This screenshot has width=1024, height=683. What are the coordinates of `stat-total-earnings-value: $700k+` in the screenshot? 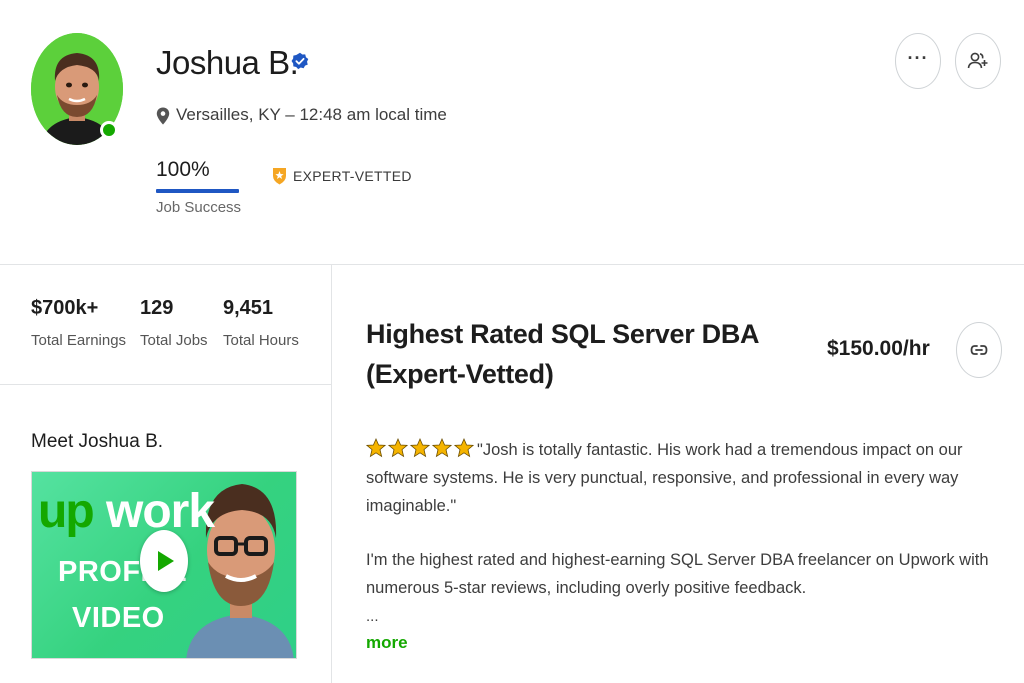 It's located at (65, 308).